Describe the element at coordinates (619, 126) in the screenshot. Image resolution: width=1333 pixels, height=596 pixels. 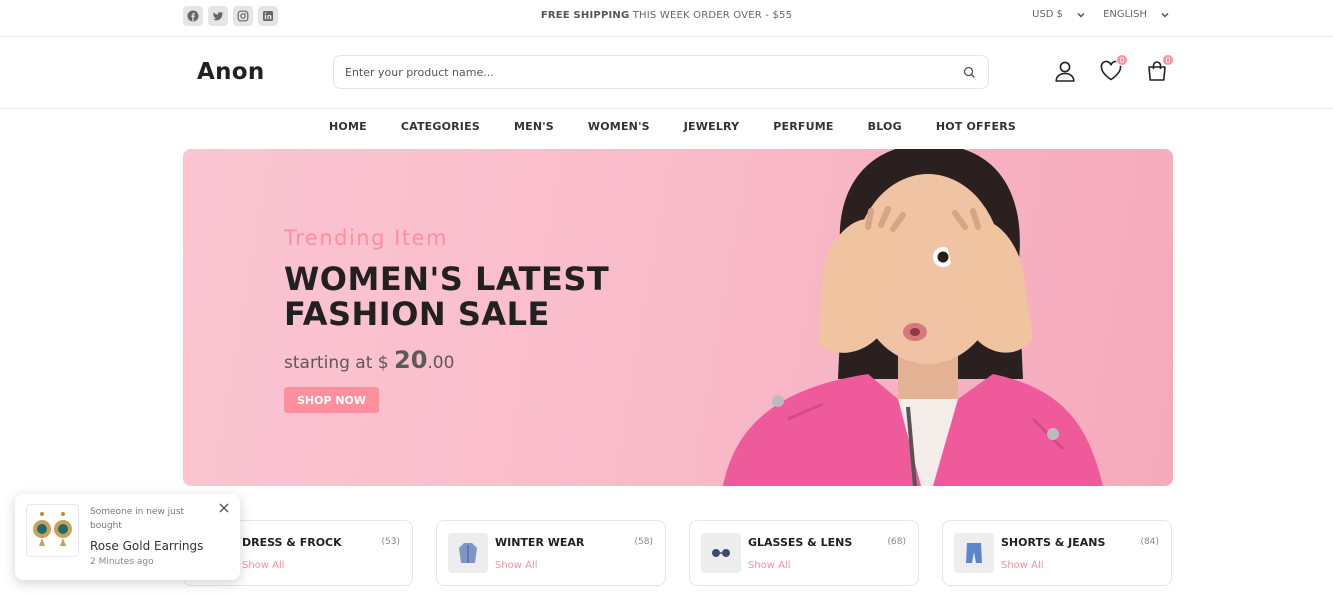
I see `nav-item-womens: WOMEN'S` at that location.